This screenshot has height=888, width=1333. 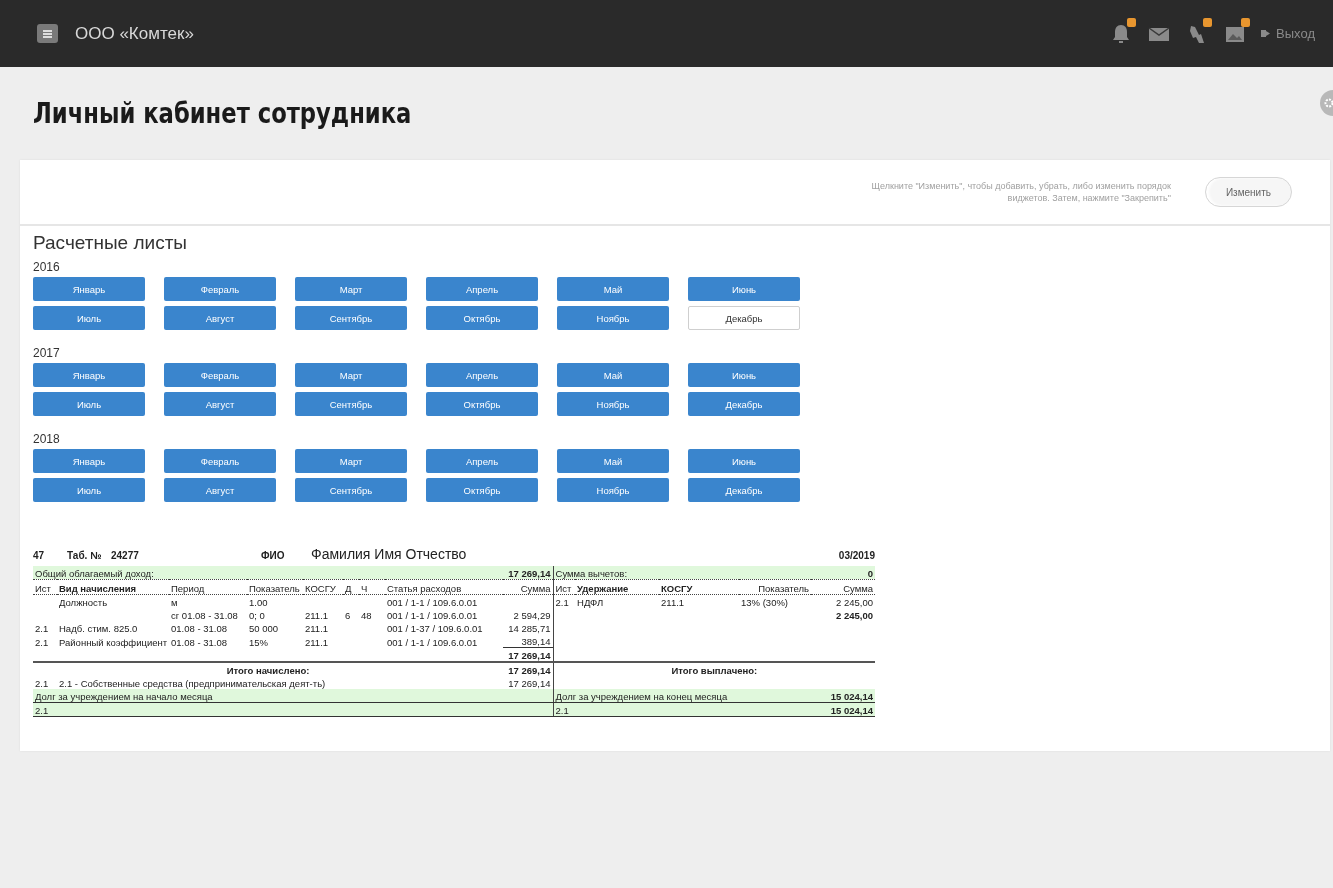 I want to click on menu-icon, so click(x=47, y=33).